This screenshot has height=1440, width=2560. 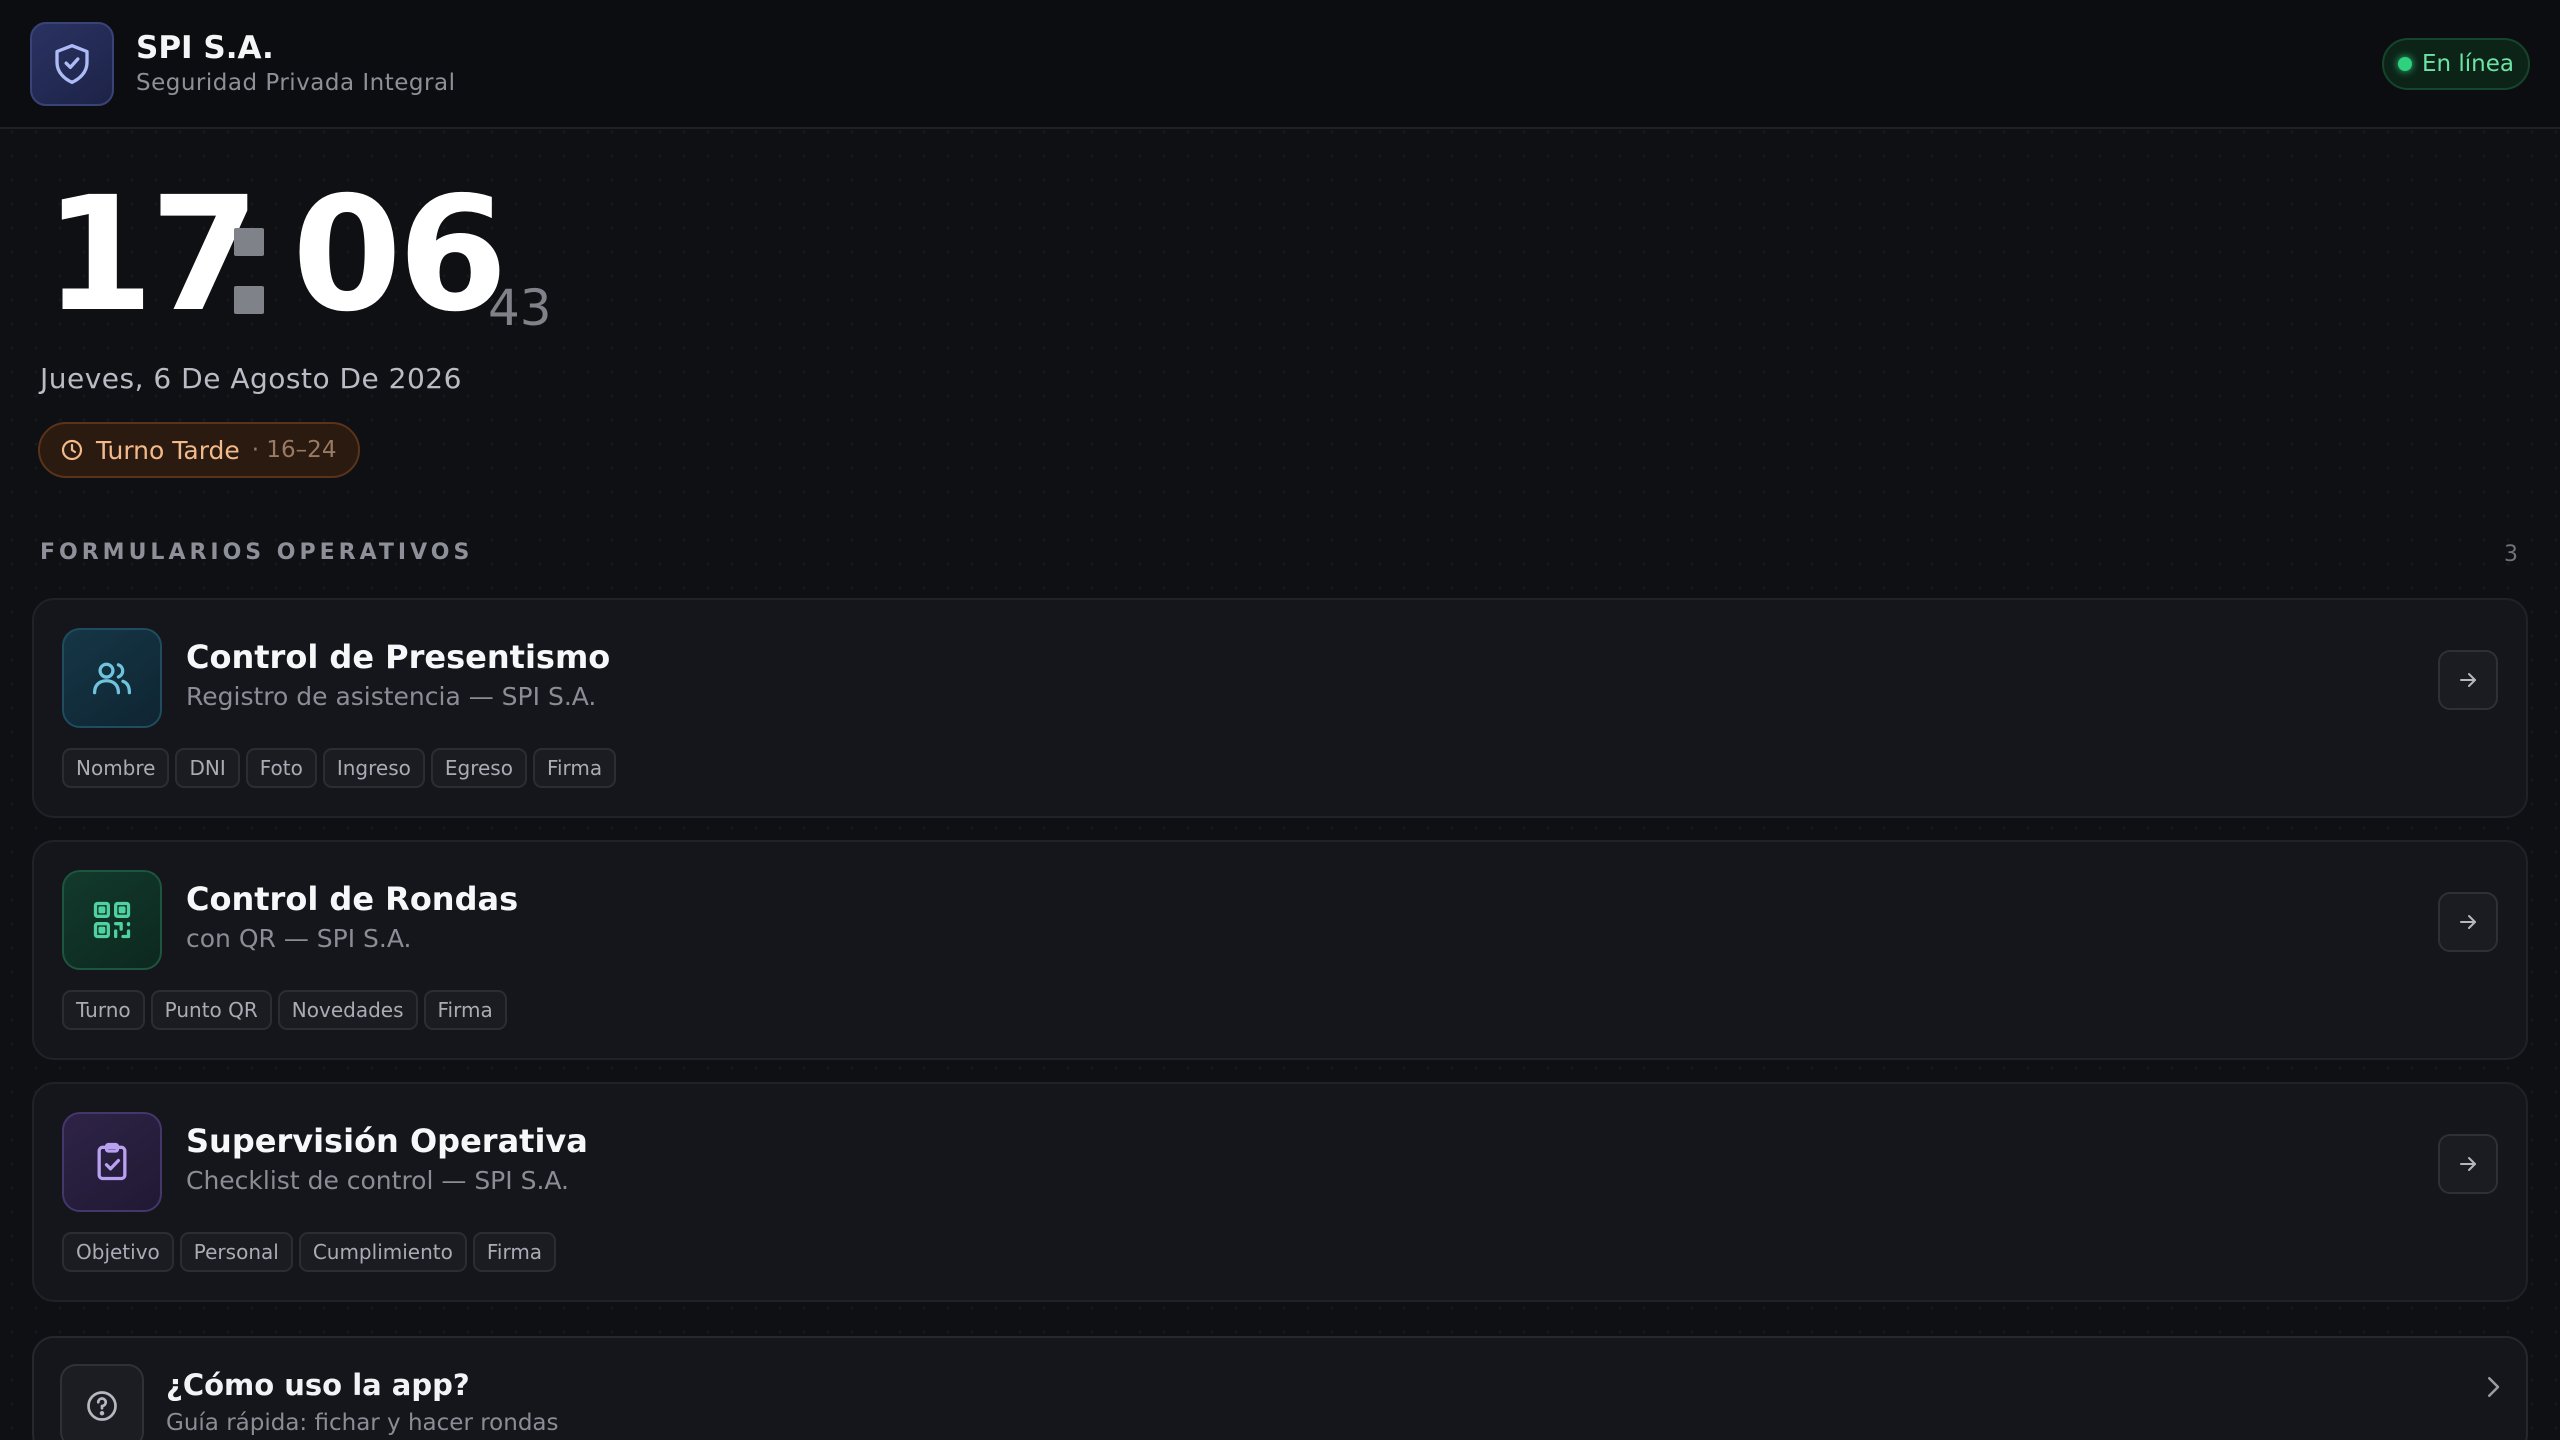 What do you see at coordinates (2404, 64) in the screenshot?
I see `status-dot-icon` at bounding box center [2404, 64].